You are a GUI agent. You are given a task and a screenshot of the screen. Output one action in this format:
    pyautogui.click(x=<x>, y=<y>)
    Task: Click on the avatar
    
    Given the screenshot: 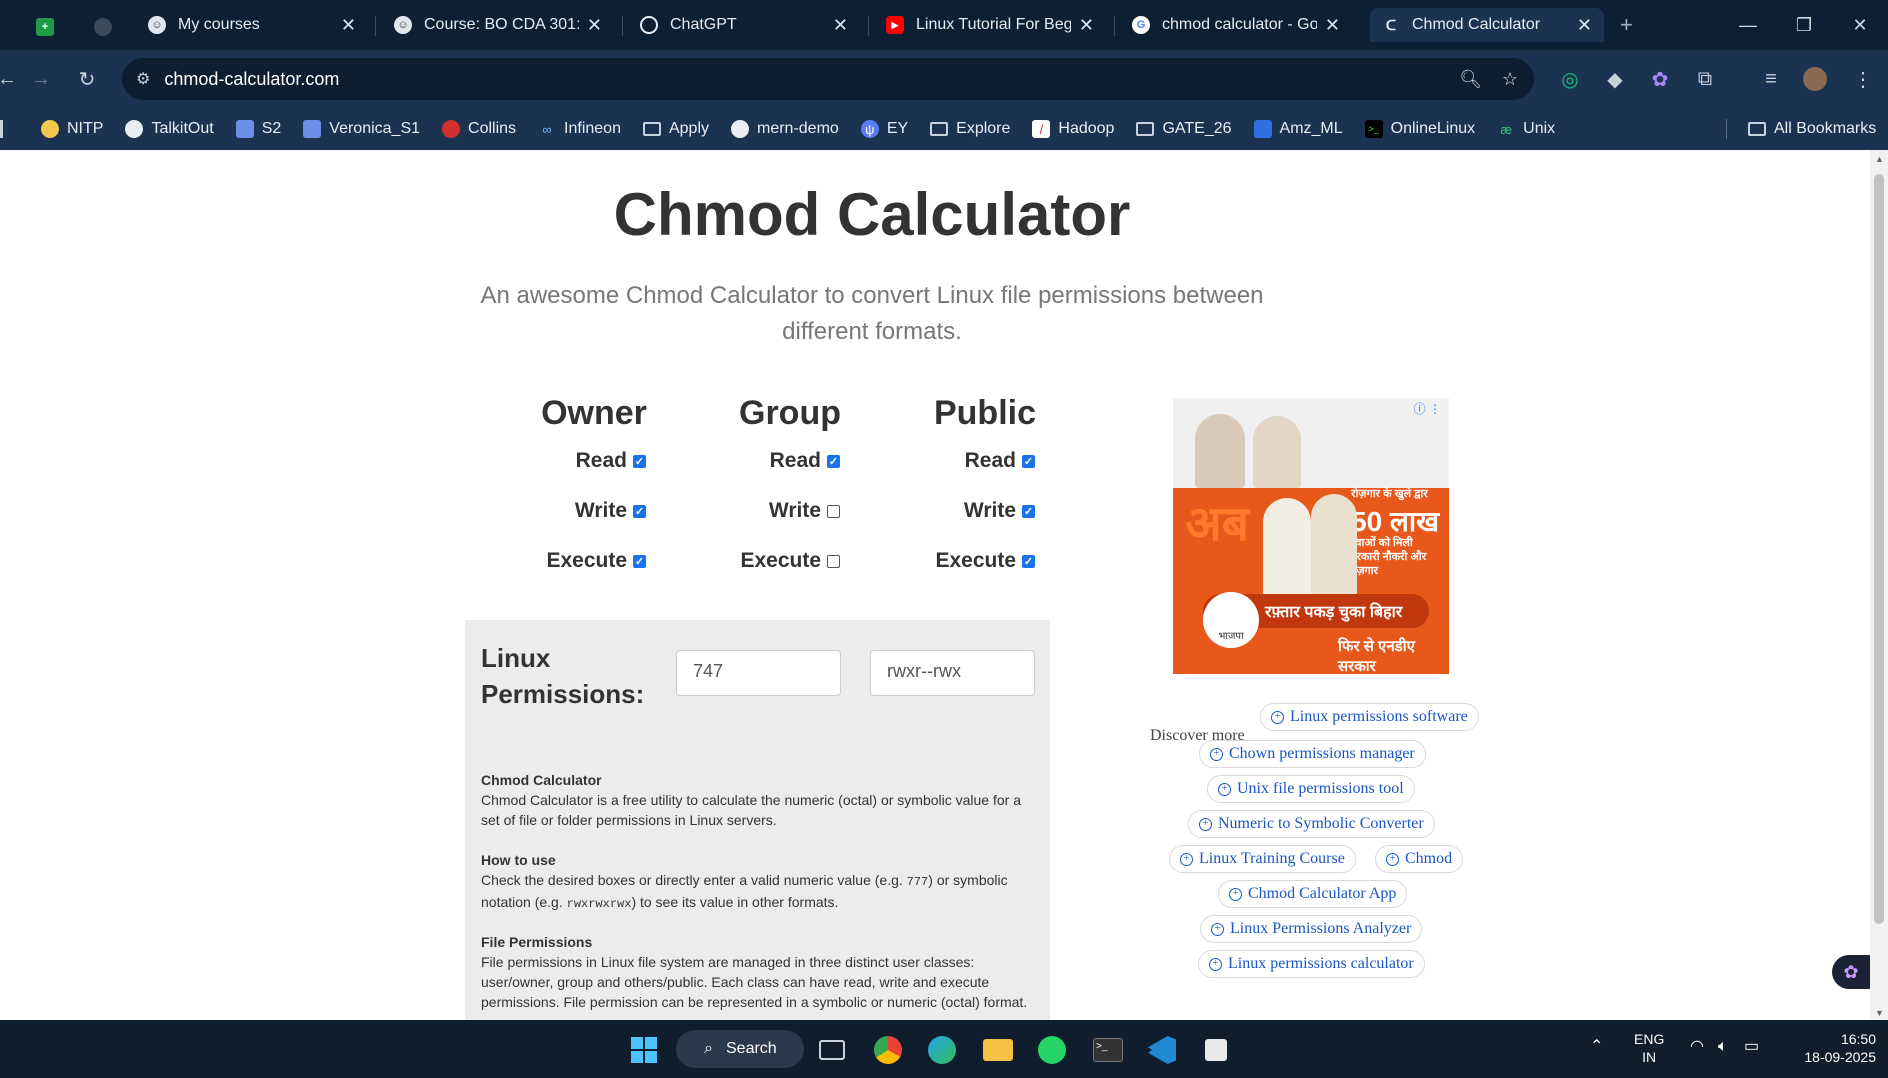 What is the action you would take?
    pyautogui.click(x=1815, y=79)
    